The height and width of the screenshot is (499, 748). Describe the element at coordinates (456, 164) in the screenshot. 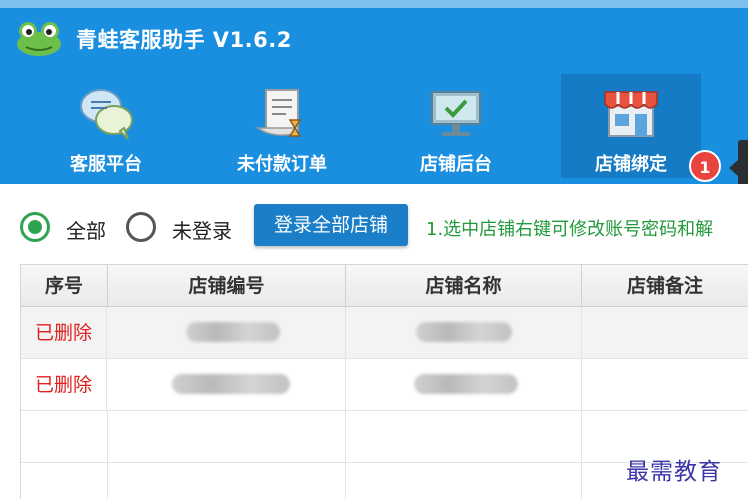

I see `toolbar-shop-backend-label: 店铺后台` at that location.